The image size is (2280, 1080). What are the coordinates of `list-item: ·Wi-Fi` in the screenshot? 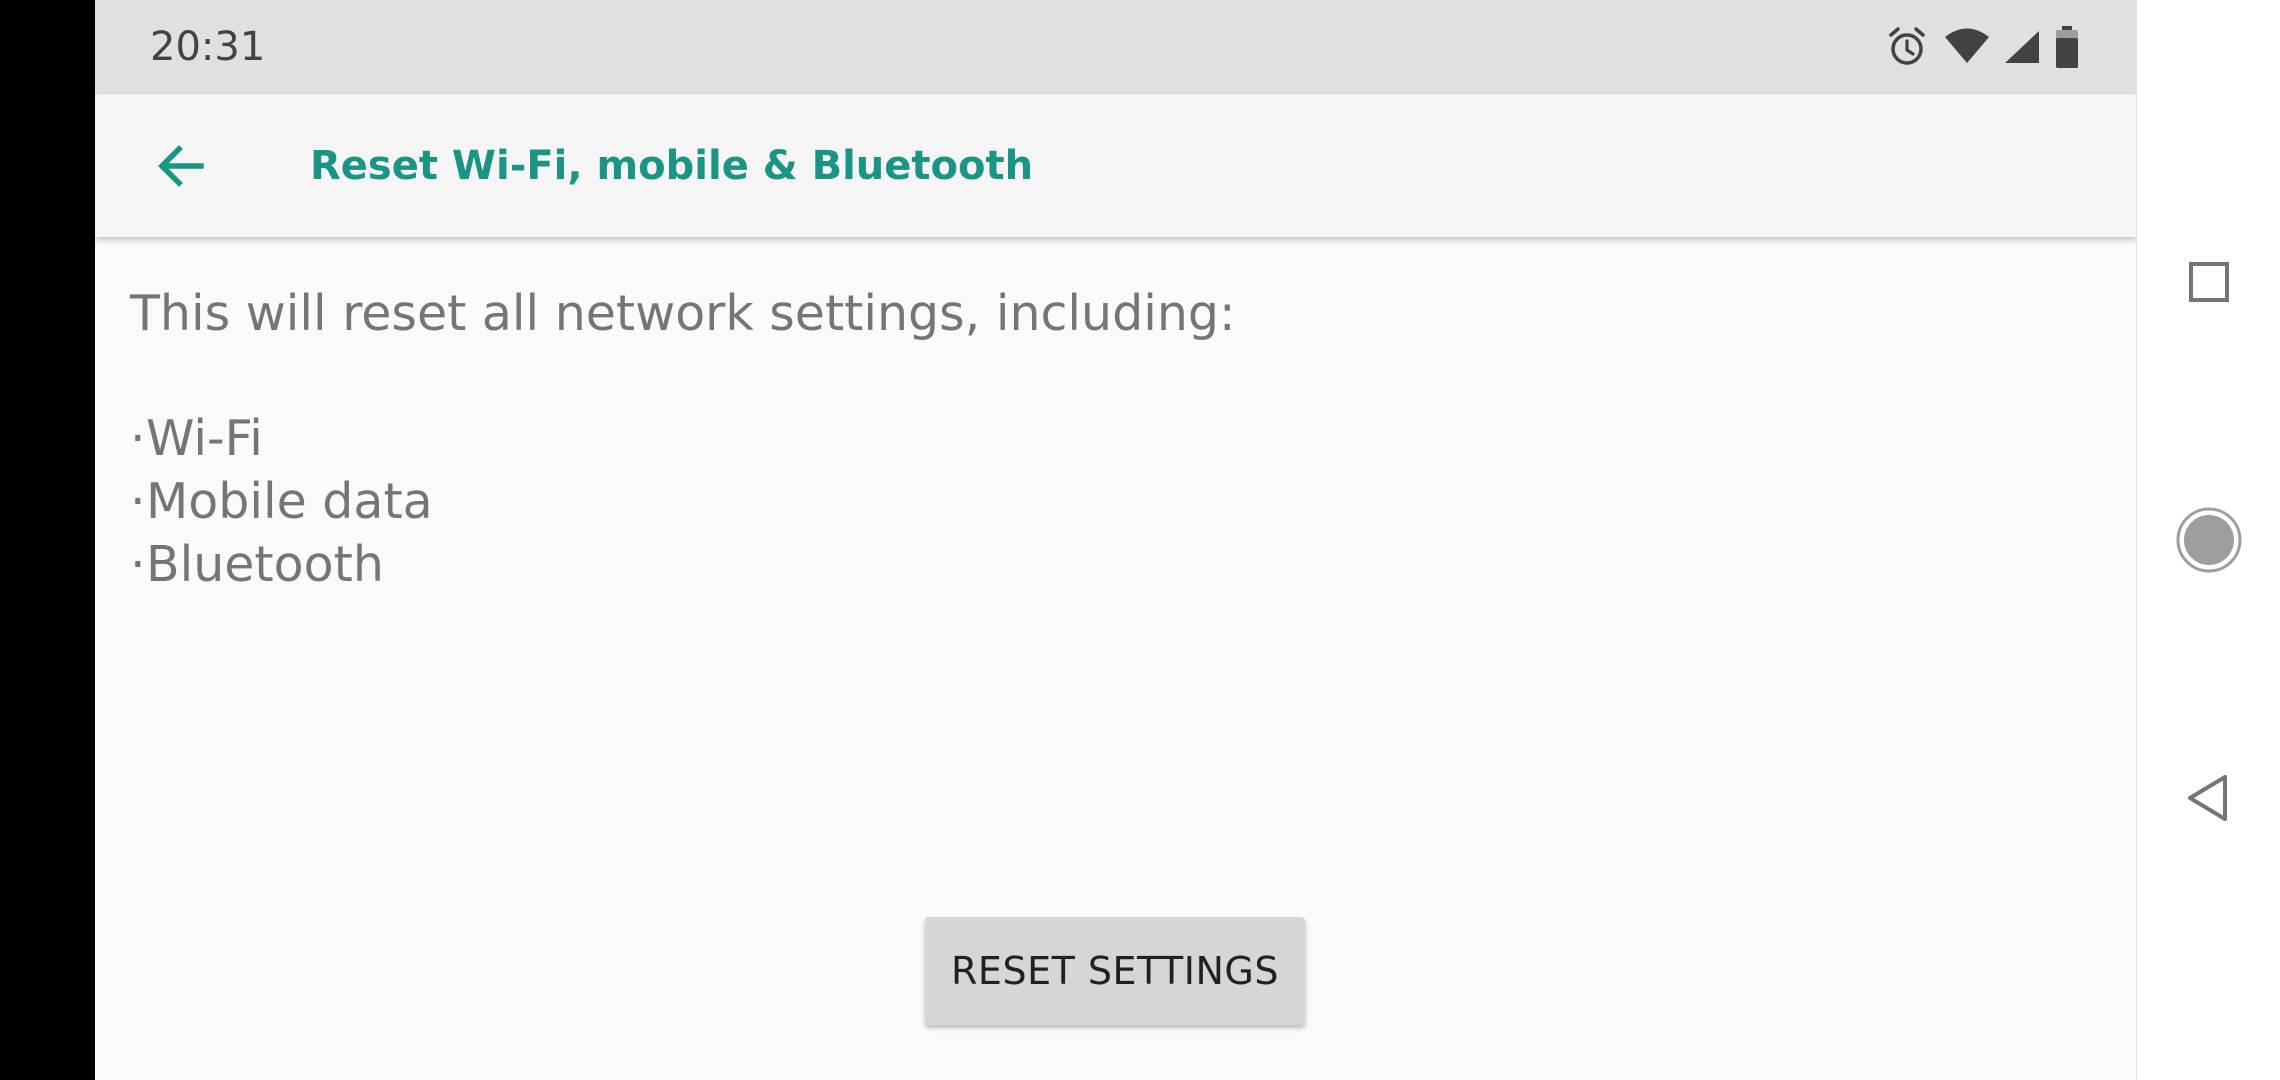 It's located at (281, 438).